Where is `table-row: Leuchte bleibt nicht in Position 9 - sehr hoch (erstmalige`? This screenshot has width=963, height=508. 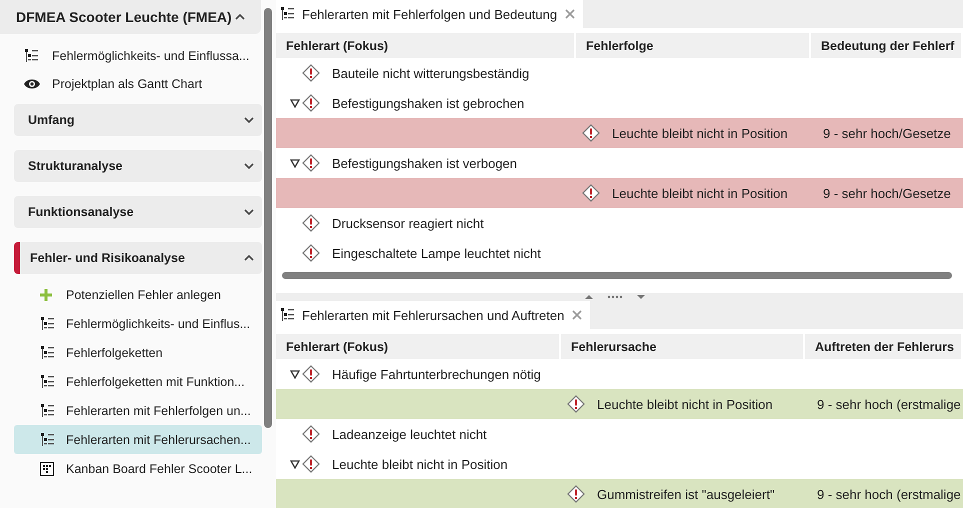 table-row: Leuchte bleibt nicht in Position 9 - sehr hoch (erstmalige is located at coordinates (619, 404).